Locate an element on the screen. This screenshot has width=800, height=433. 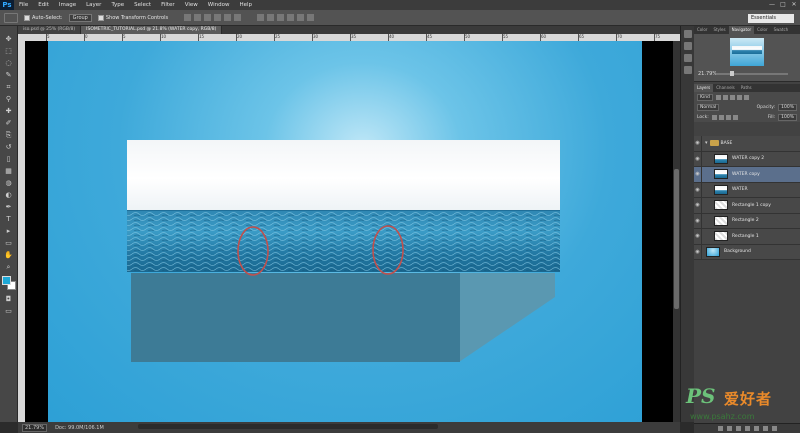
align-left-icon is located at coordinates (218, 17).